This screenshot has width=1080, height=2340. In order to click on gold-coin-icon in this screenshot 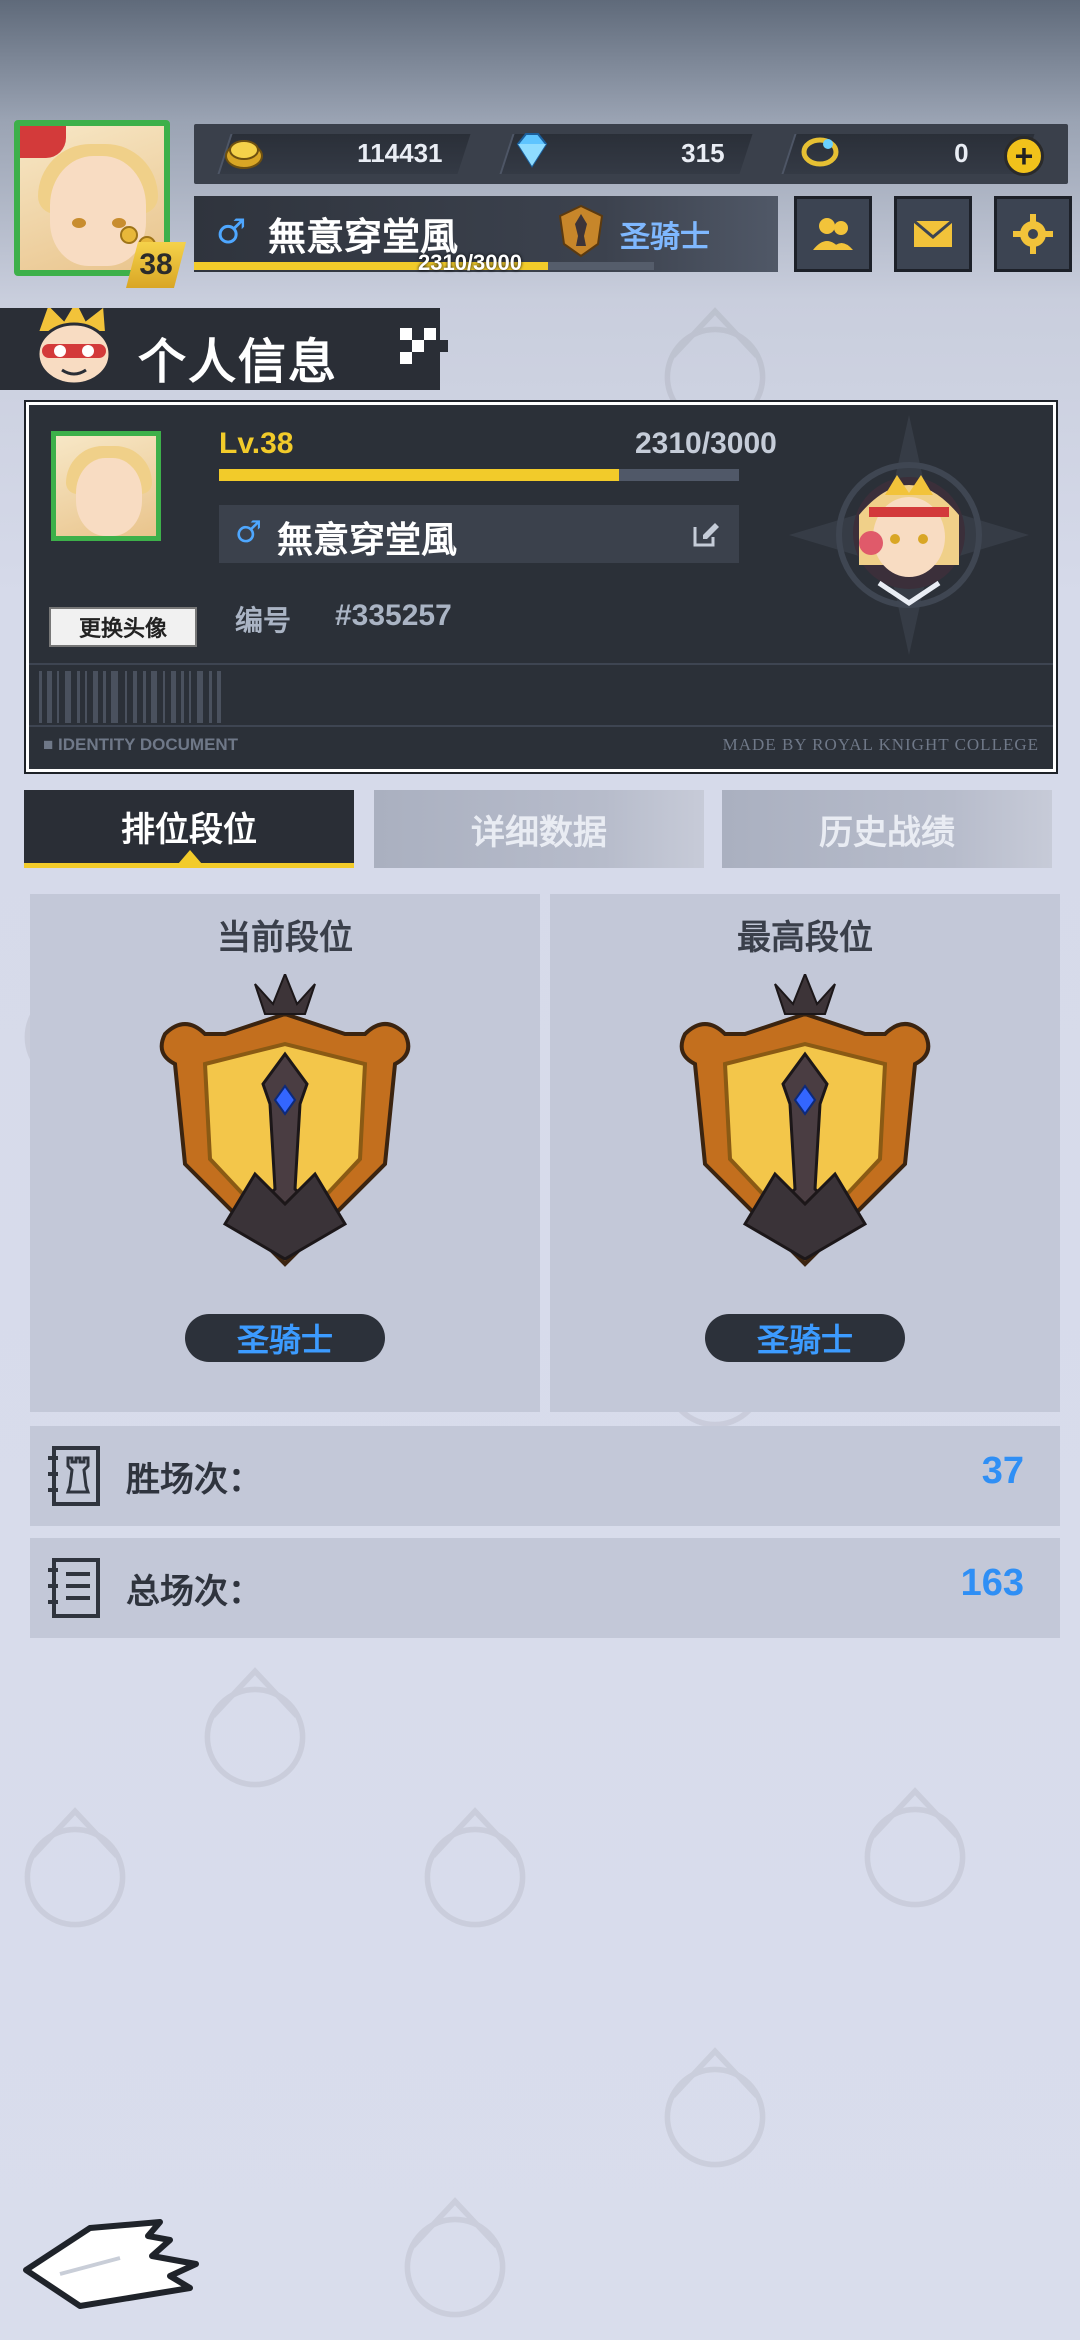, I will do `click(244, 154)`.